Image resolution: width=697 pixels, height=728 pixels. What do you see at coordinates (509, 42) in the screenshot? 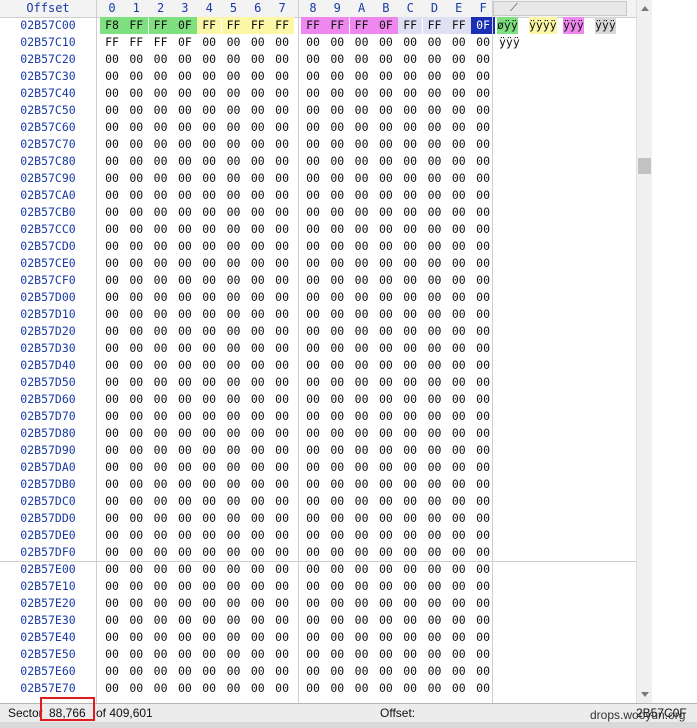
I see `text-segment: ÿÿÿ` at bounding box center [509, 42].